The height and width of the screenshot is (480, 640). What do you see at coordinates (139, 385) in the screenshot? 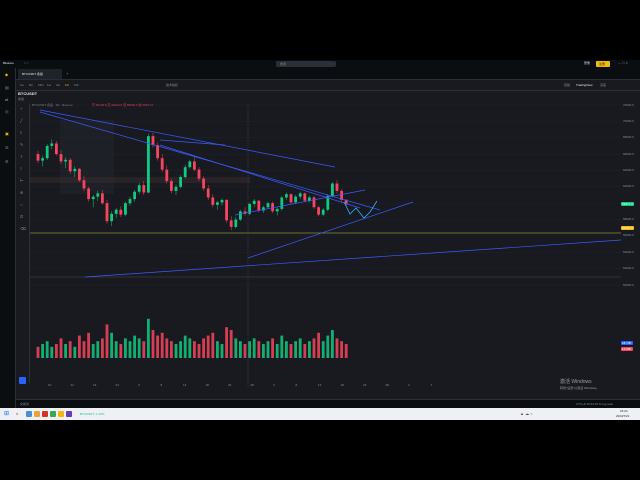
I see `time-axis-label: 3` at bounding box center [139, 385].